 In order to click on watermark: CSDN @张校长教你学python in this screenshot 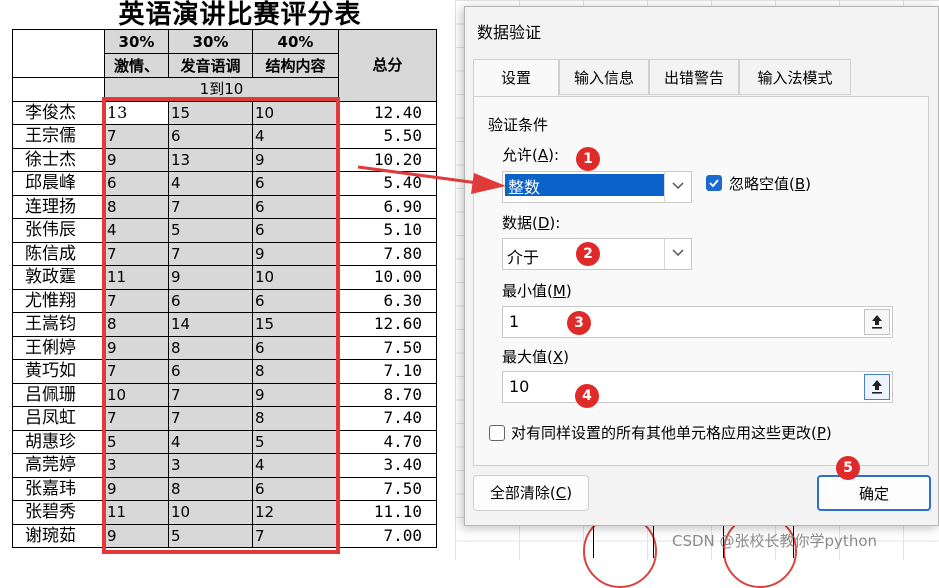, I will do `click(775, 541)`.